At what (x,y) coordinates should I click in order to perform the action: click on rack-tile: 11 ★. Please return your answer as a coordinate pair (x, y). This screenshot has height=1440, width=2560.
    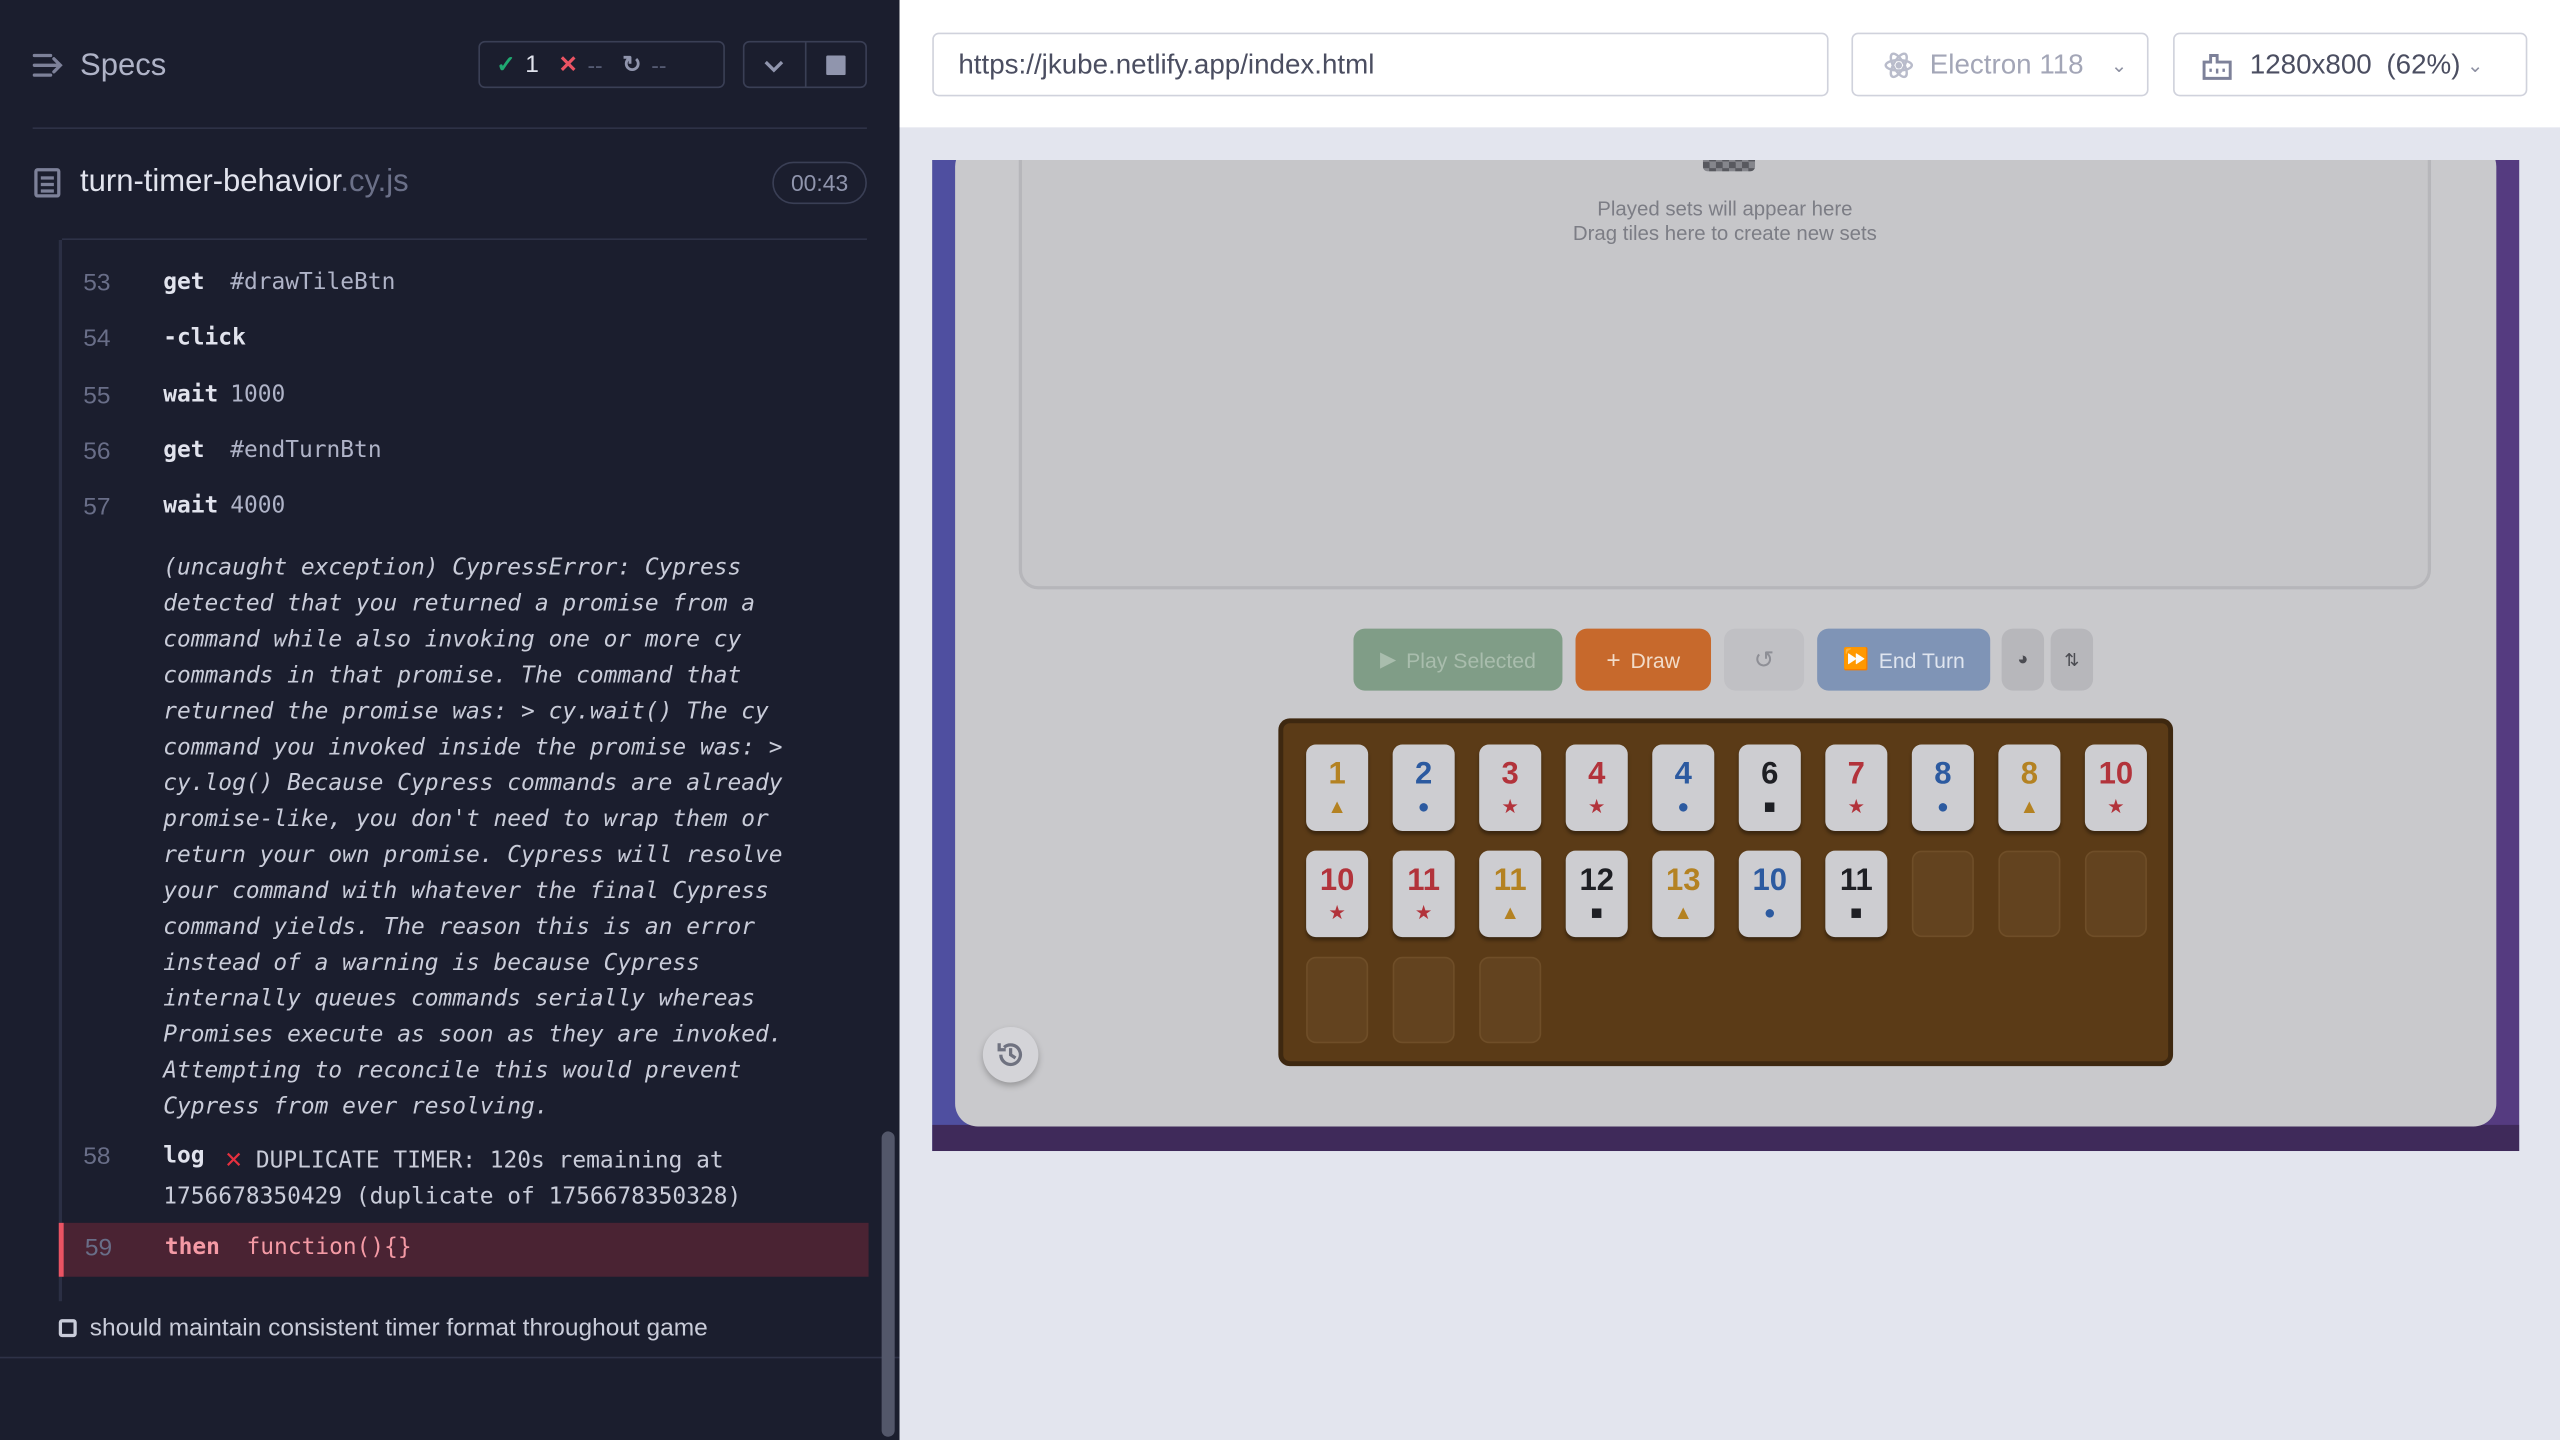
    Looking at the image, I should click on (1423, 894).